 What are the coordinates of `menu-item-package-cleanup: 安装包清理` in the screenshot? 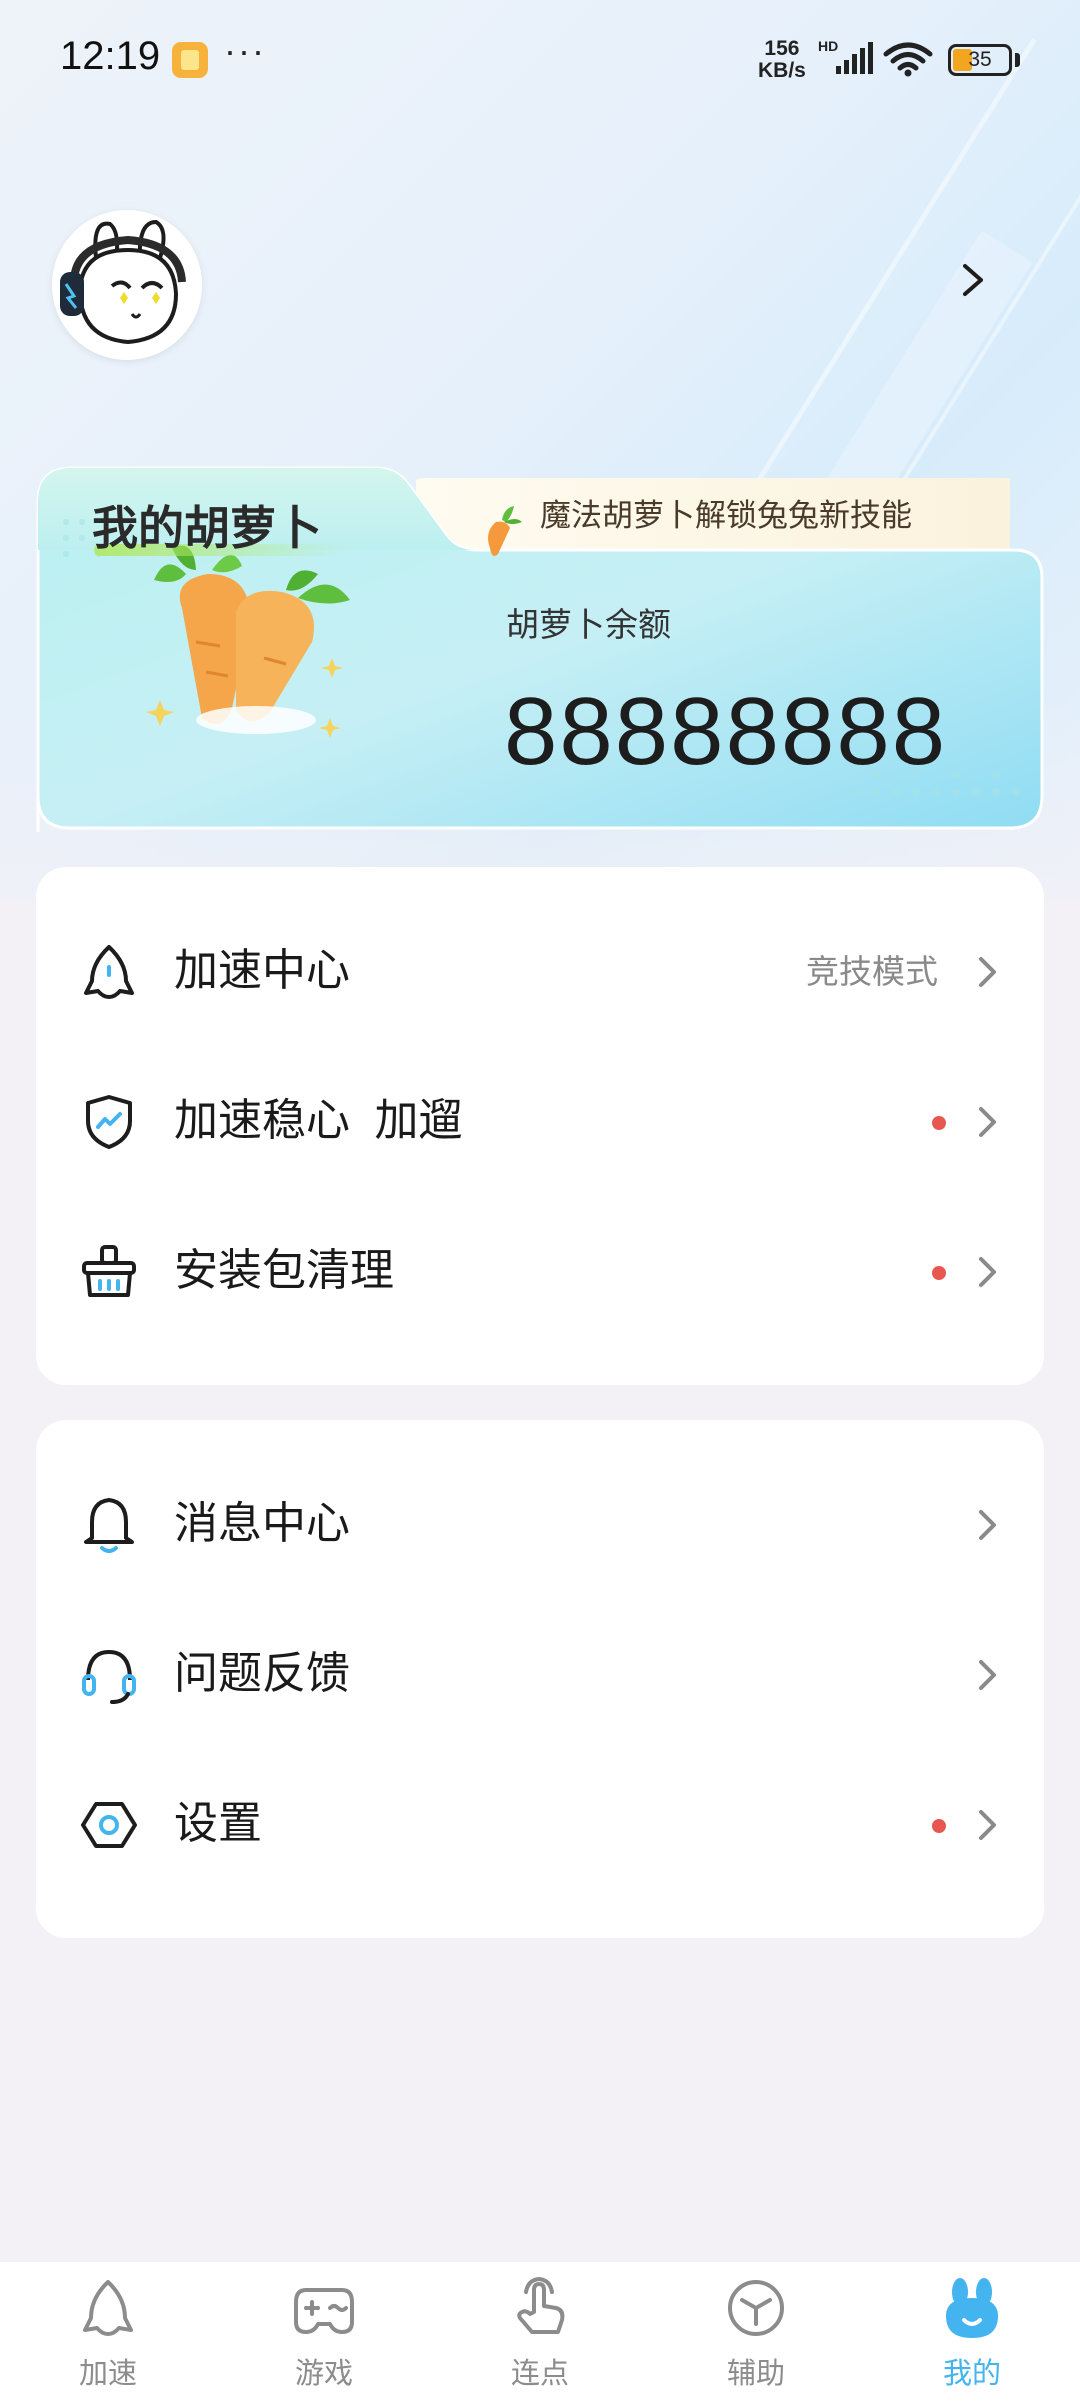 It's located at (540, 1272).